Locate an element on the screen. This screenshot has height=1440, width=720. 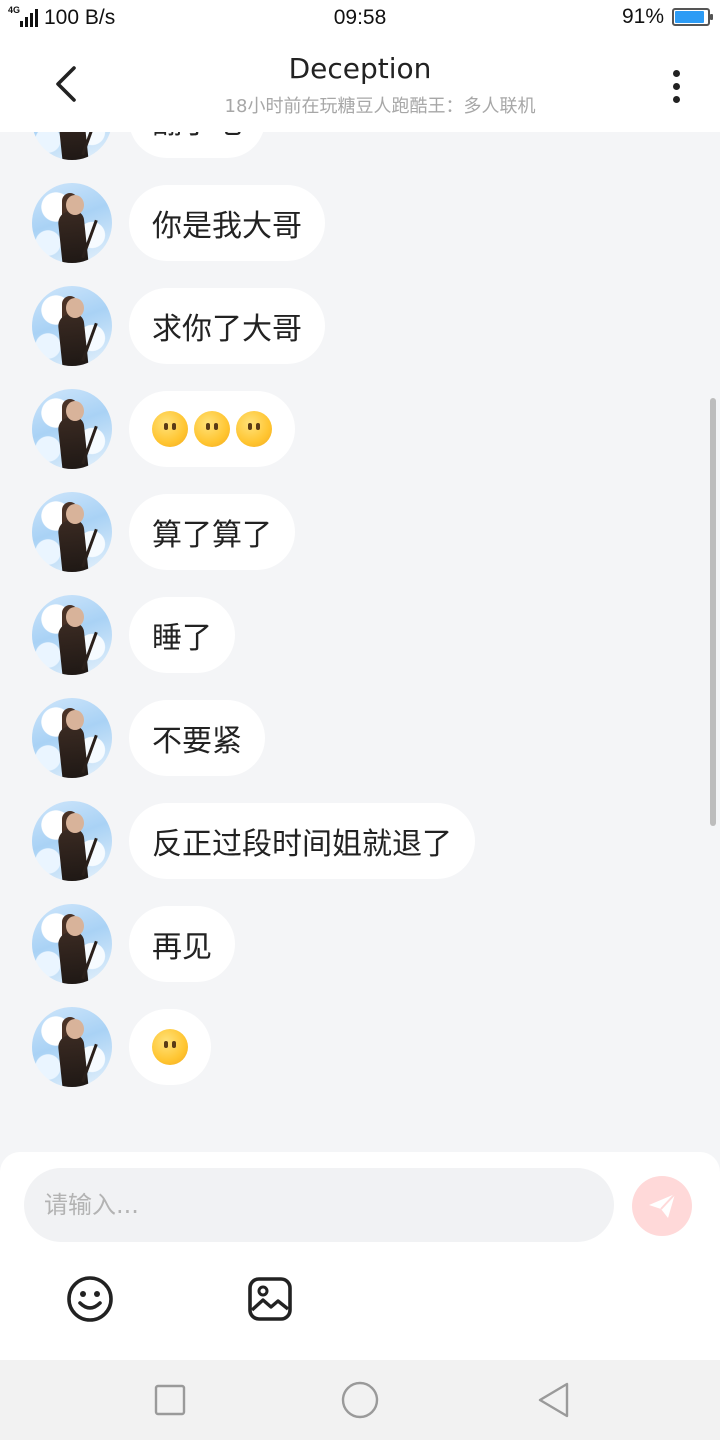
battery-fill is located at coordinates (690, 17).